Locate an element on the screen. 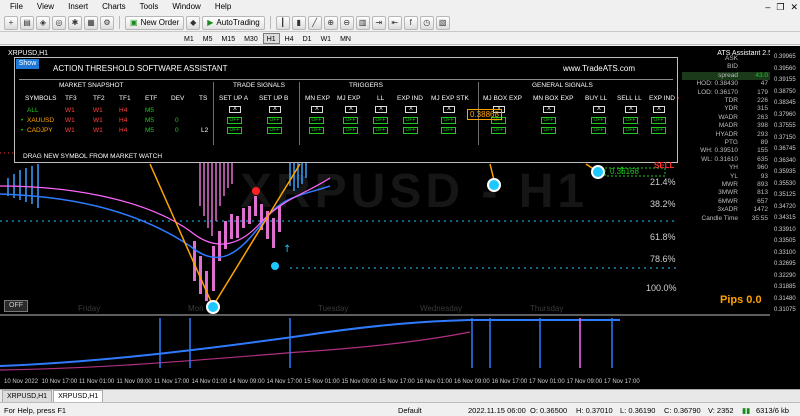 The height and width of the screenshot is (416, 800). row-symbol: CADJPY is located at coordinates (40, 130).